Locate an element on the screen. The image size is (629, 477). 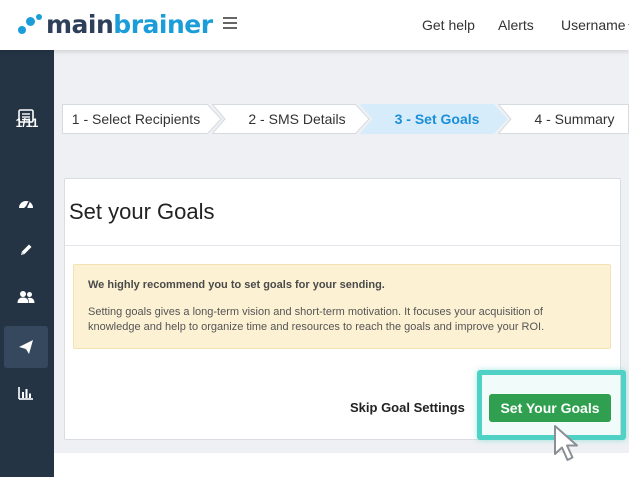
wizard-step-summary: 4 - Summary is located at coordinates (563, 119).